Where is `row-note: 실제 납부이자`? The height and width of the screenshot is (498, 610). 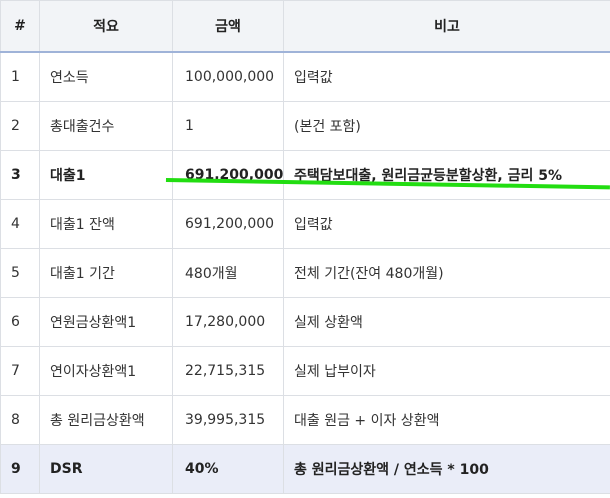 row-note: 실제 납부이자 is located at coordinates (446, 370).